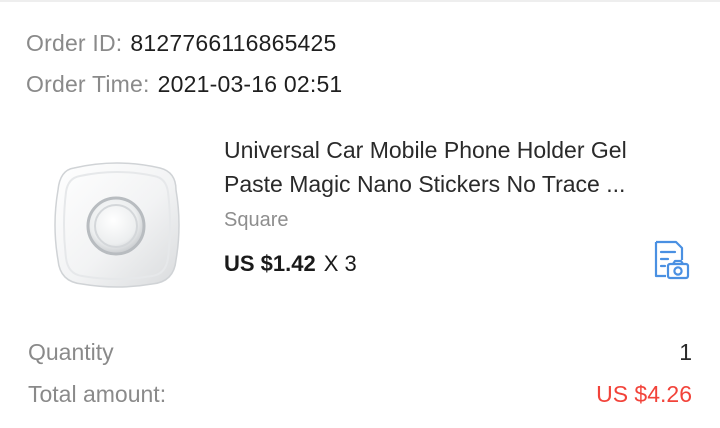 The width and height of the screenshot is (720, 428). I want to click on document-camera-button, so click(670, 260).